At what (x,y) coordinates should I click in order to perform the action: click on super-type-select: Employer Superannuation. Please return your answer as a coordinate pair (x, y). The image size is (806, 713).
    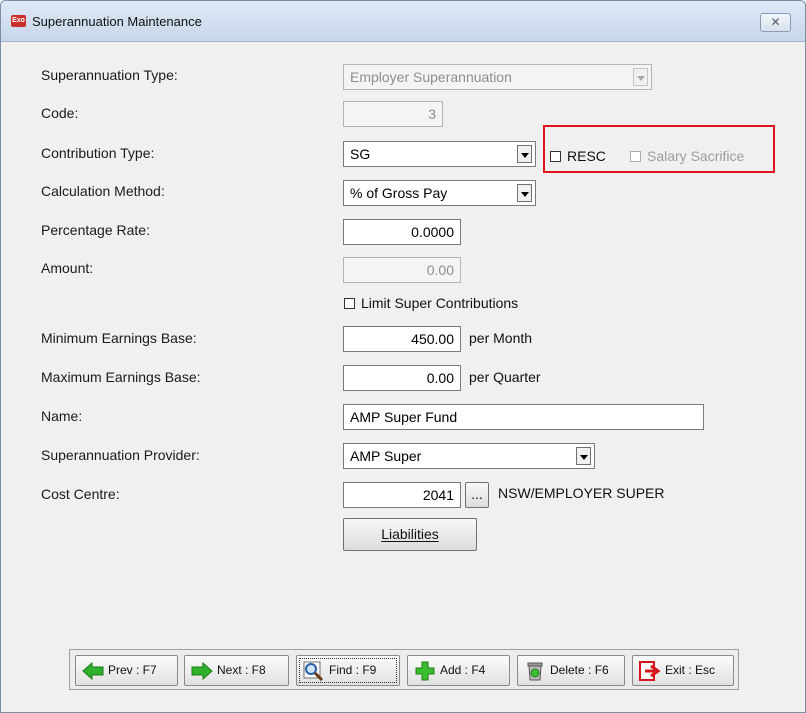
    Looking at the image, I should click on (497, 77).